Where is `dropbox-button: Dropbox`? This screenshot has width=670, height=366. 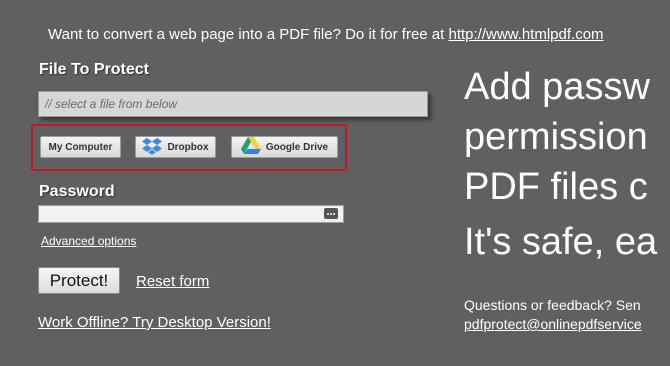
dropbox-button: Dropbox is located at coordinates (175, 147).